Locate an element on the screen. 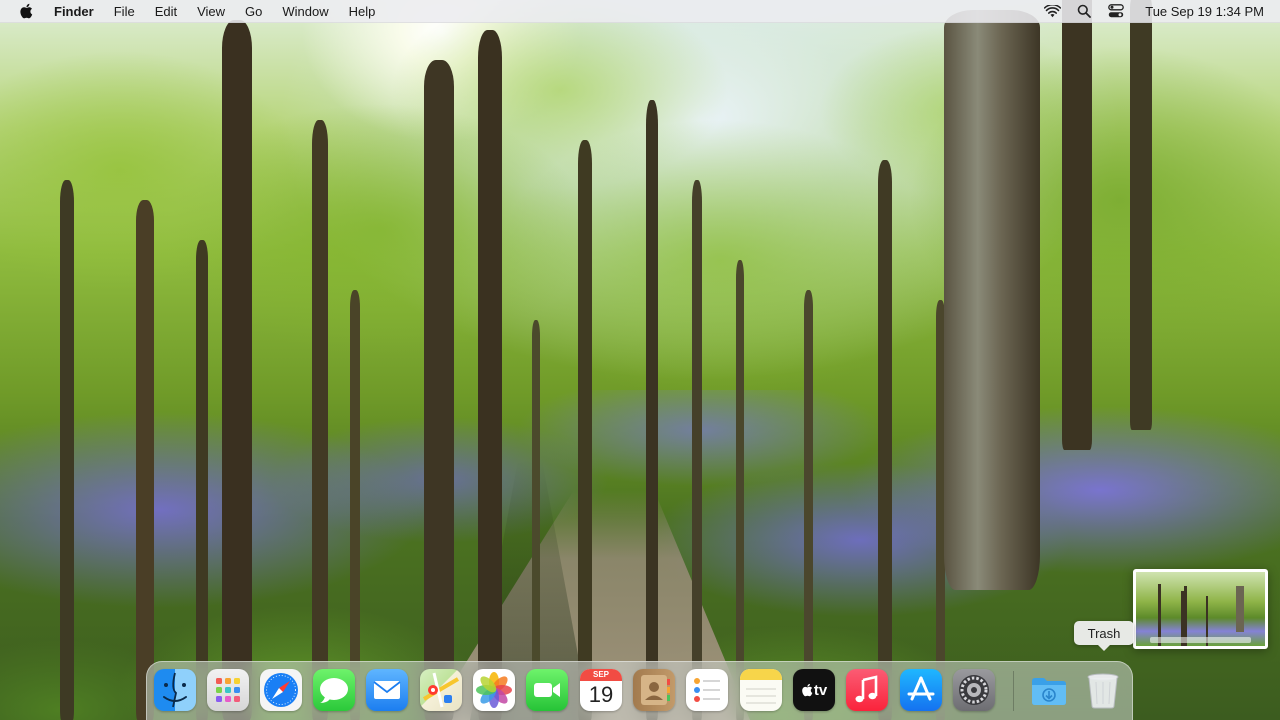 The width and height of the screenshot is (1280, 720). calendar-day: 19 is located at coordinates (601, 694).